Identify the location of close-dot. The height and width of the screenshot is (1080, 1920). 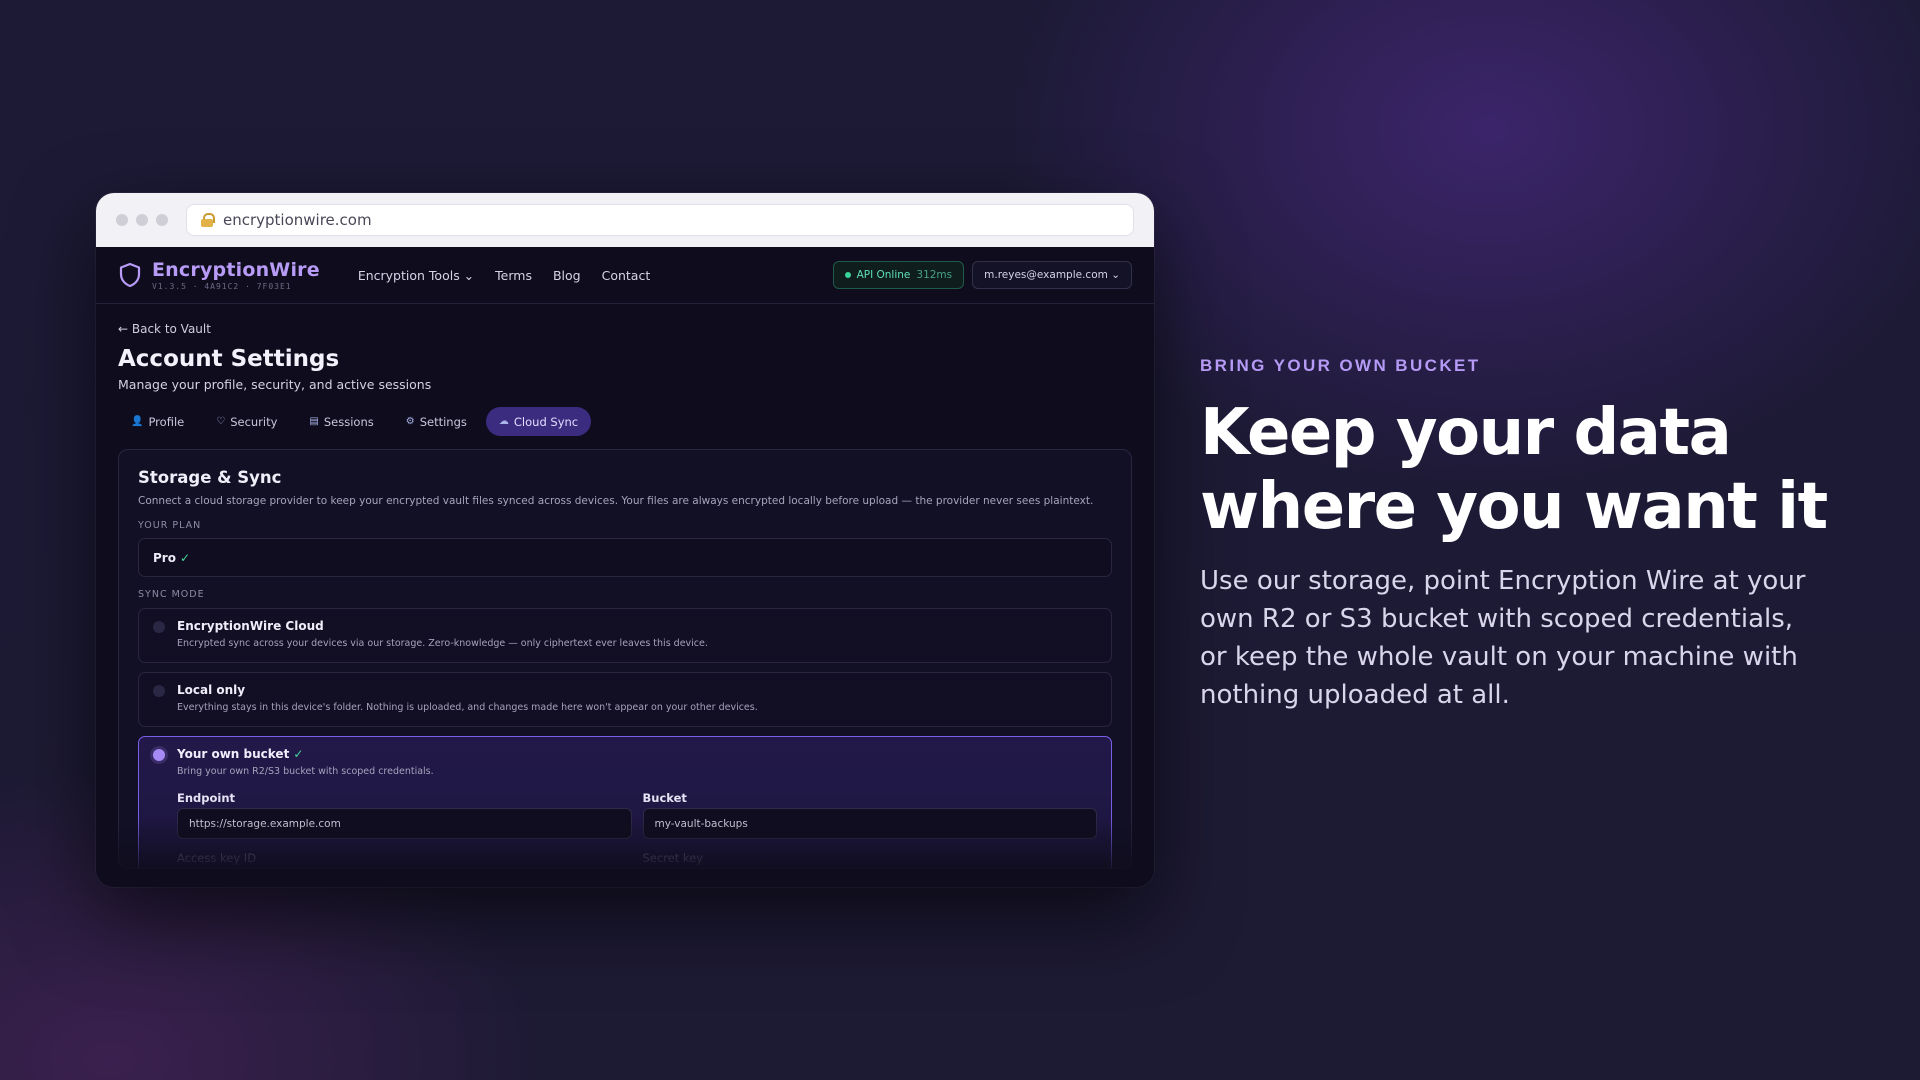
(122, 220).